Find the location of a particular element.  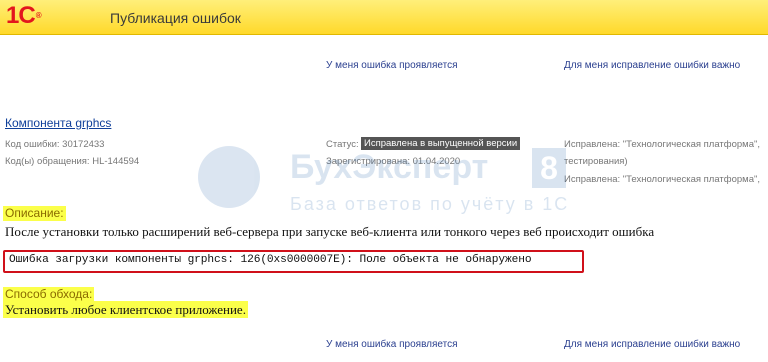

fix-important-link-bottom: Для меня исправление ошибки важно is located at coordinates (652, 344).